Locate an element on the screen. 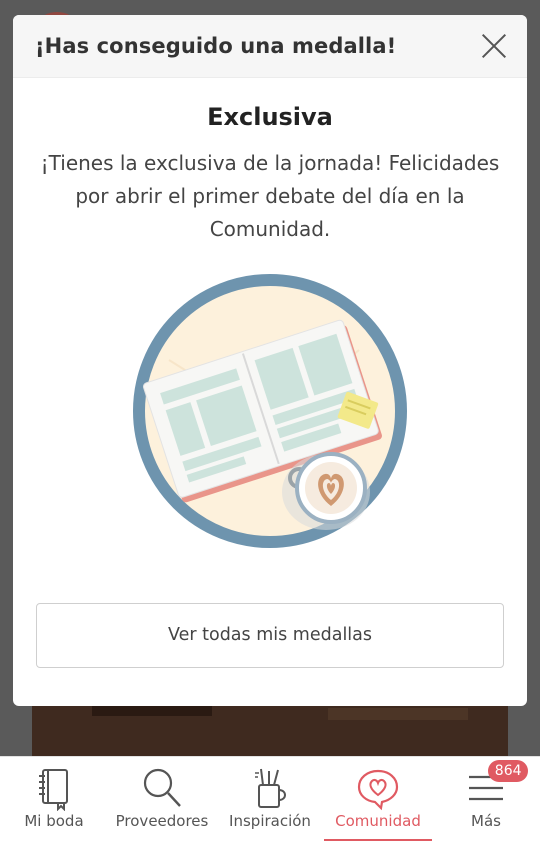 Image resolution: width=540 pixels, height=841 pixels. close-icon is located at coordinates (494, 46).